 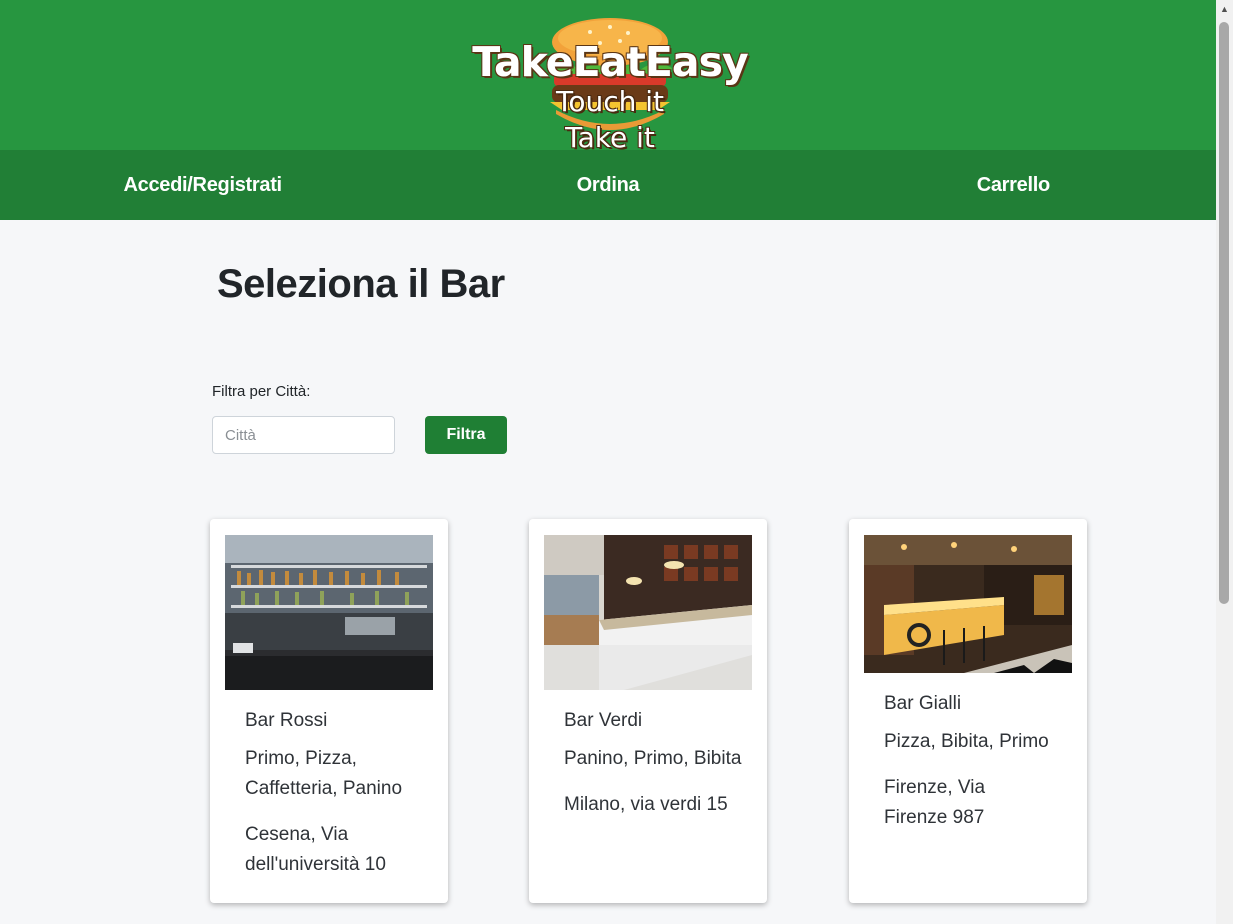 I want to click on bar-name: Bar Rossi, so click(x=286, y=720).